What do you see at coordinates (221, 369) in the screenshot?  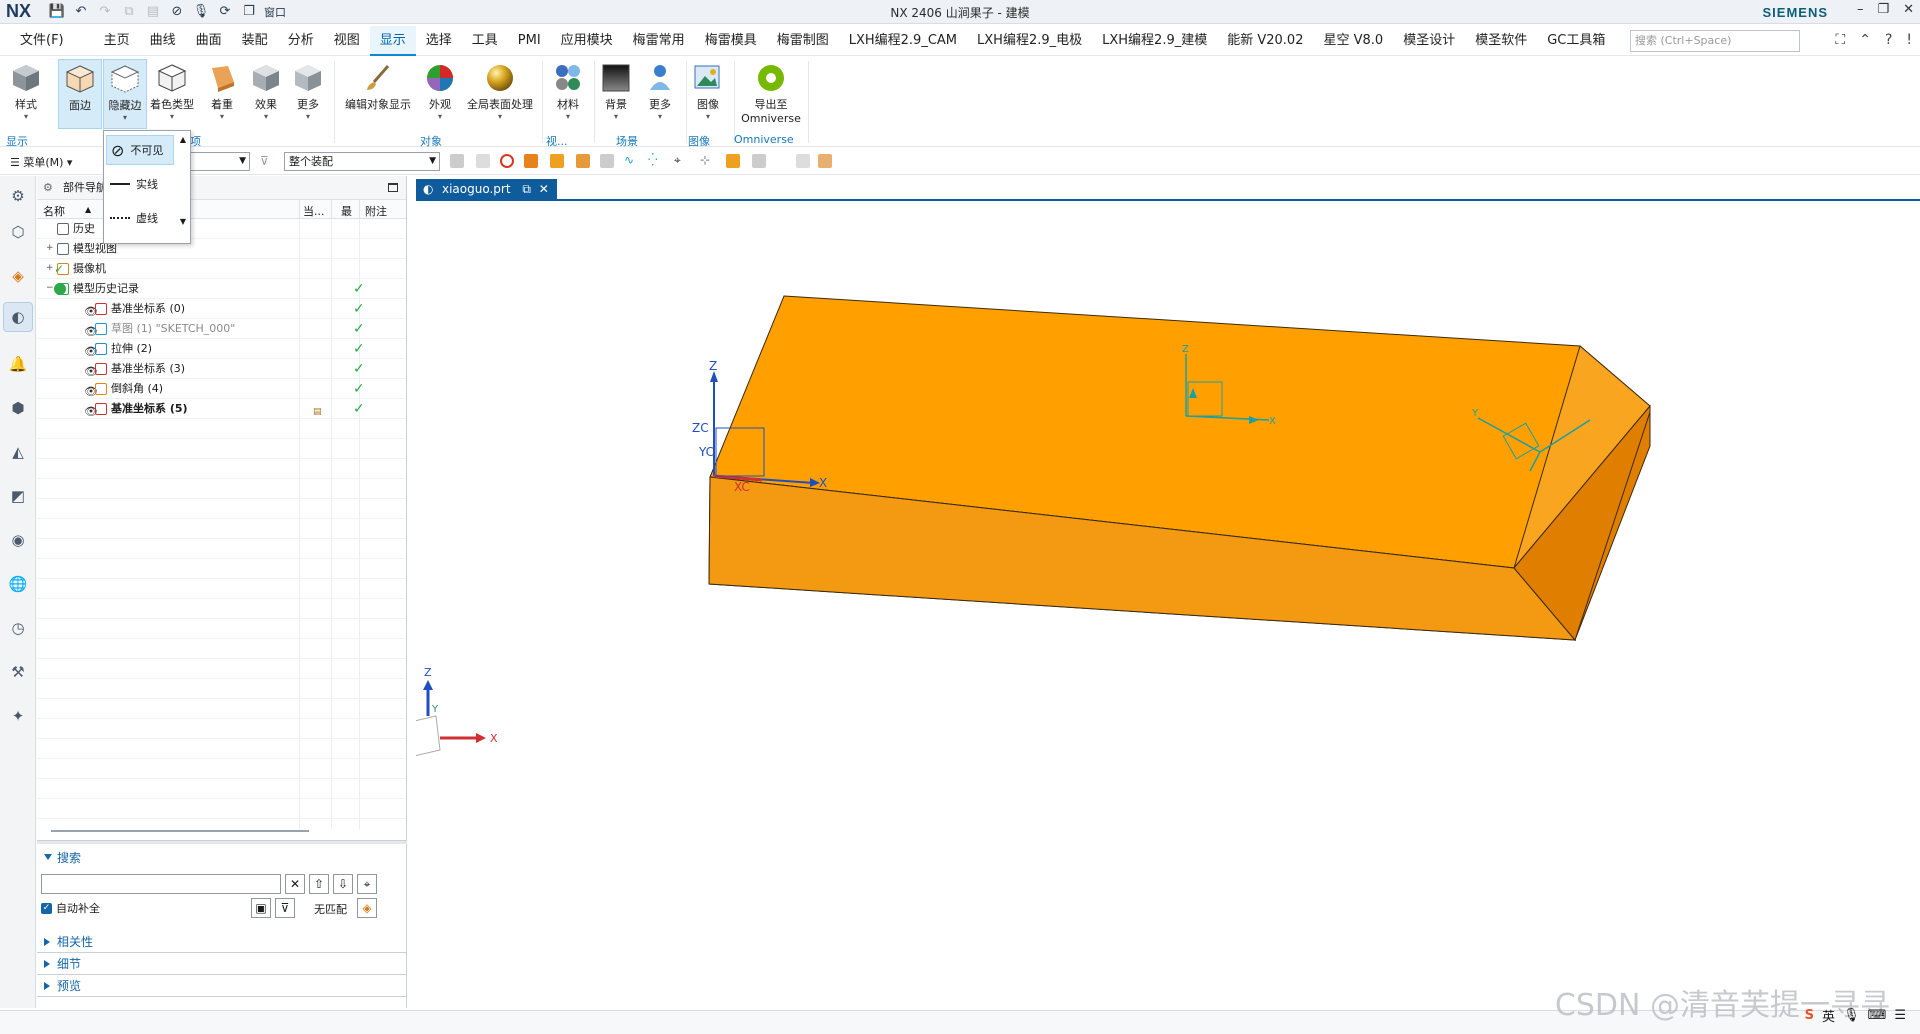 I see `tree-row: 👁 基准坐标系 (3) ✓` at bounding box center [221, 369].